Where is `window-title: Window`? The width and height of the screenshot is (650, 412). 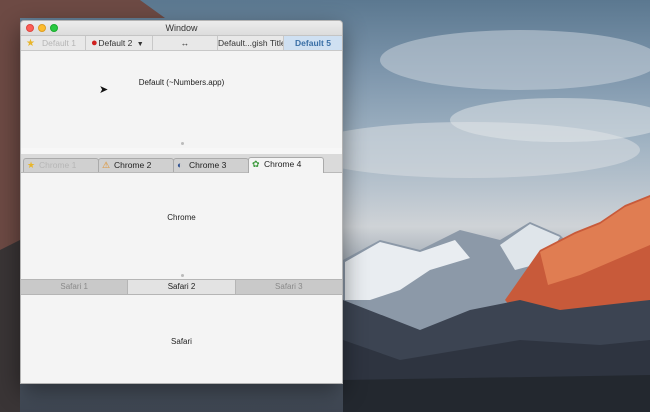
window-title: Window is located at coordinates (181, 28).